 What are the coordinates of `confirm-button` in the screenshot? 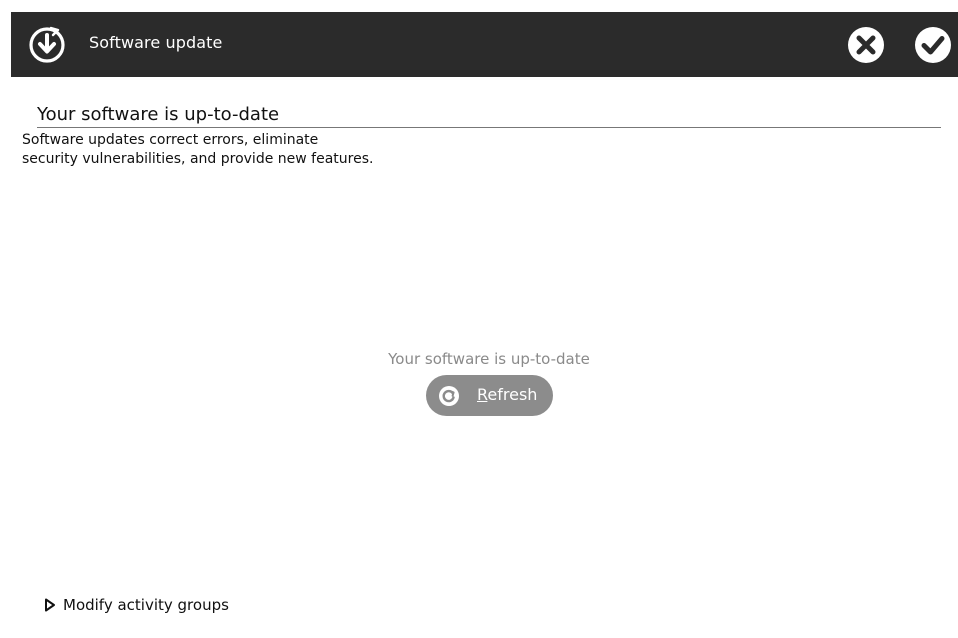 It's located at (933, 45).